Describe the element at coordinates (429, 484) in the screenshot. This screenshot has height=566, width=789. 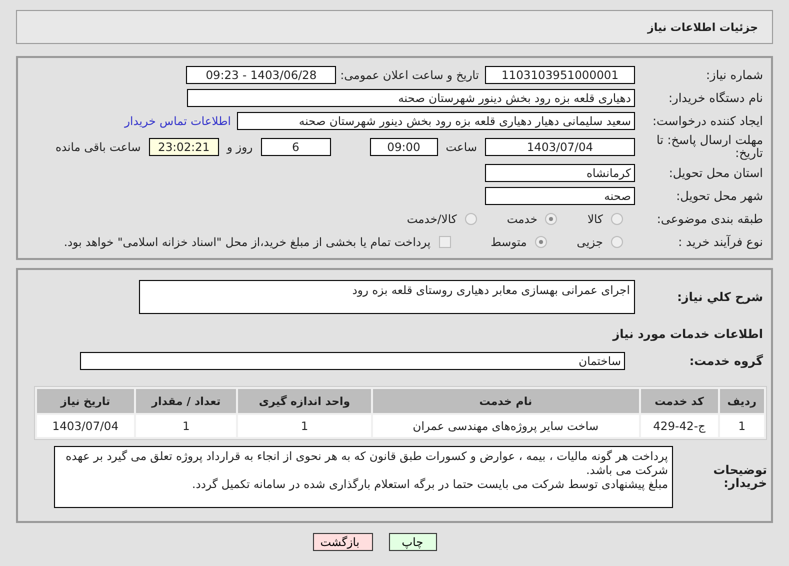
I see `note-text: مبلغ پیشنهادی توسط شرکت می بایست حتما در برگه استعلام بارگذاری شده در سامانه تکمیل گردد.` at that location.